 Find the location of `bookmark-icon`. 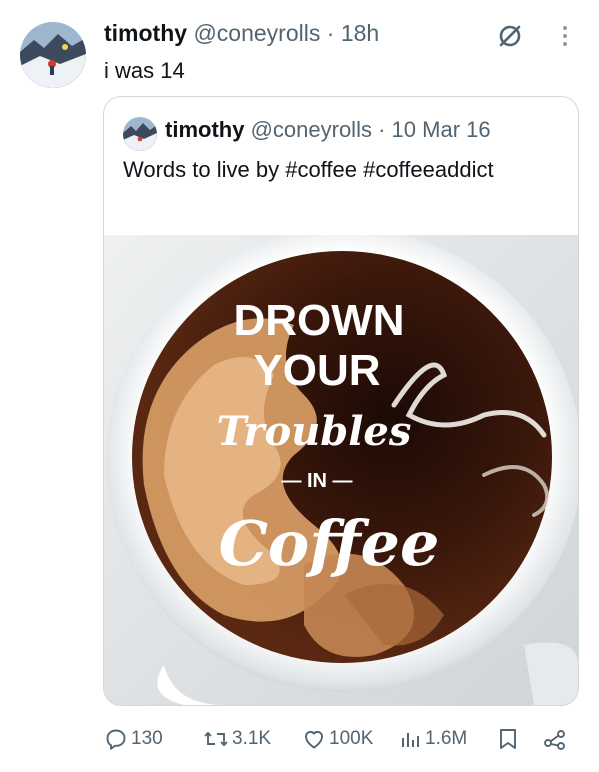

bookmark-icon is located at coordinates (508, 739).